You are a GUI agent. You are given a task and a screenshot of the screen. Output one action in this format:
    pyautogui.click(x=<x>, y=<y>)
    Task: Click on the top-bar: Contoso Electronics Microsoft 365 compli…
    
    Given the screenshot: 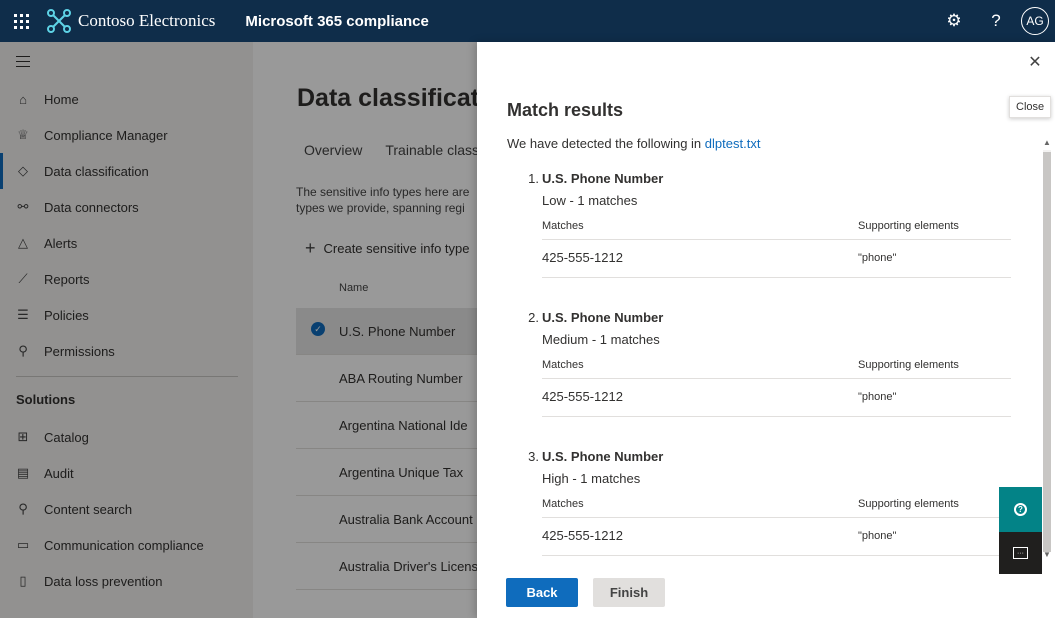 What is the action you would take?
    pyautogui.click(x=527, y=21)
    